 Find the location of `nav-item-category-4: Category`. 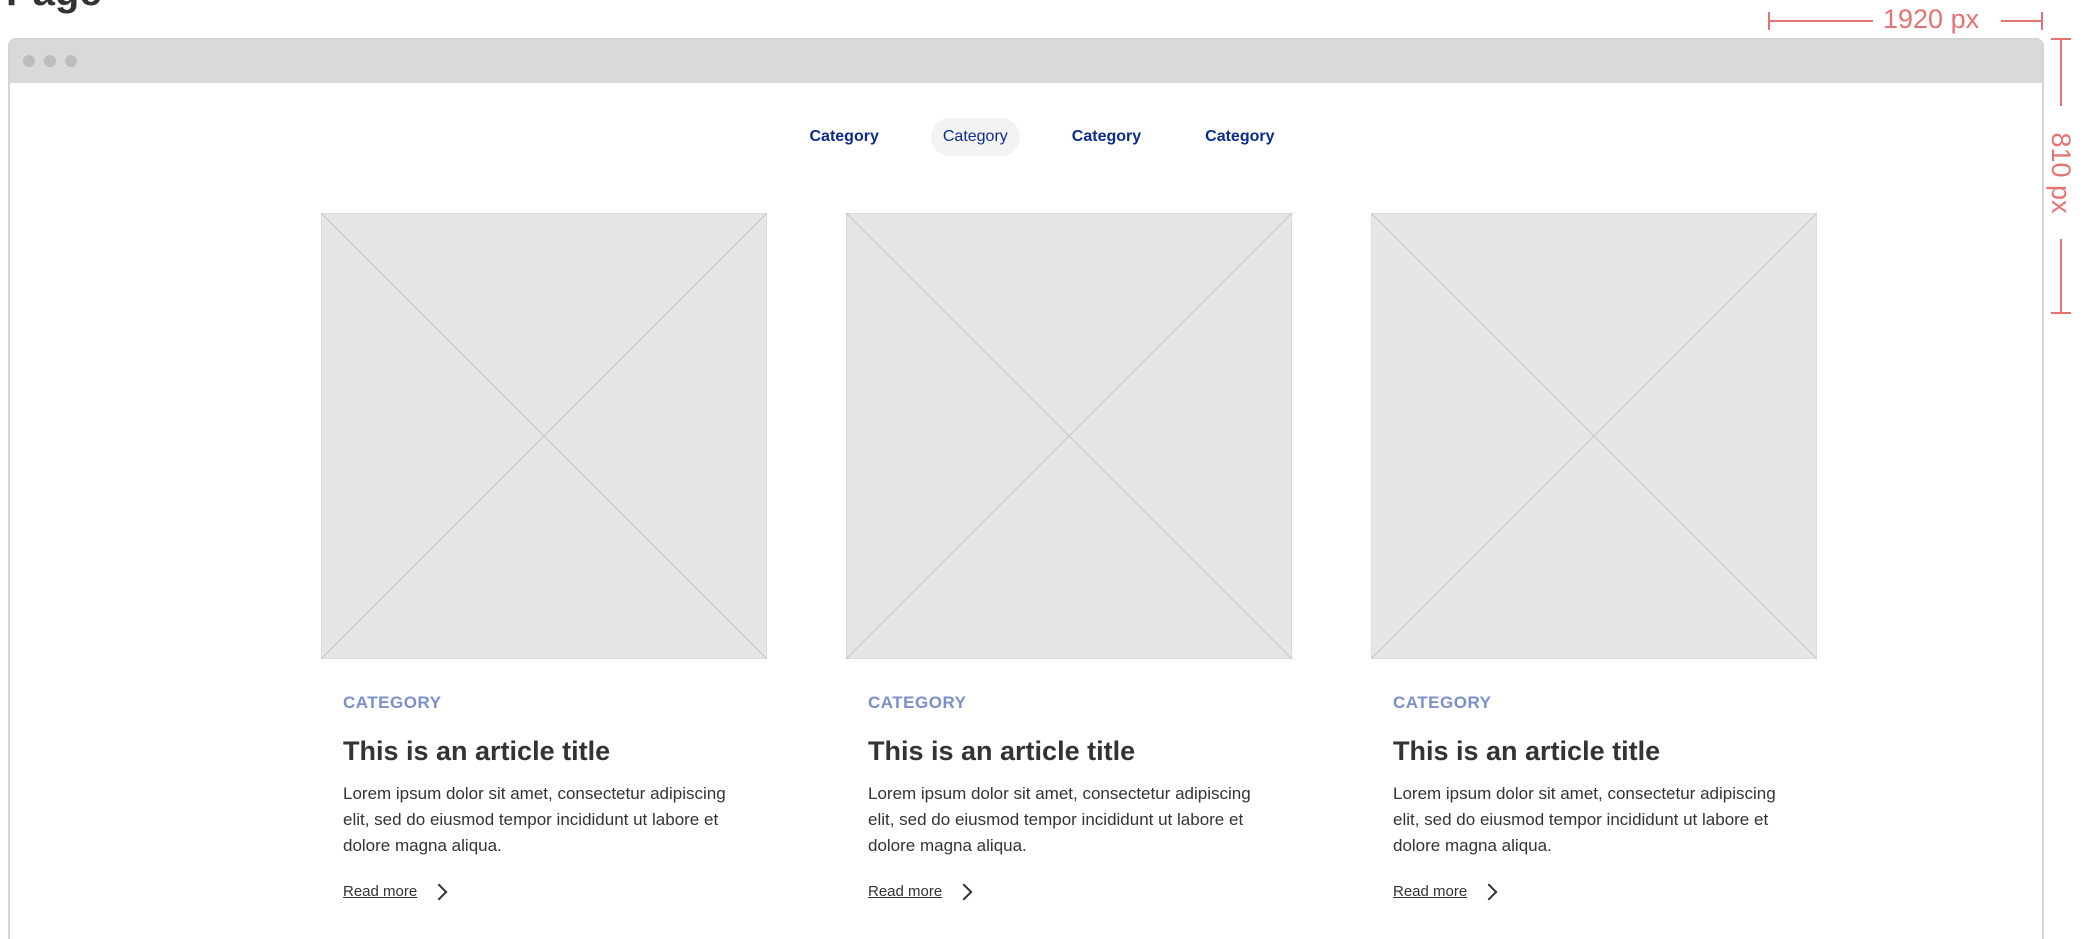

nav-item-category-4: Category is located at coordinates (1239, 137).